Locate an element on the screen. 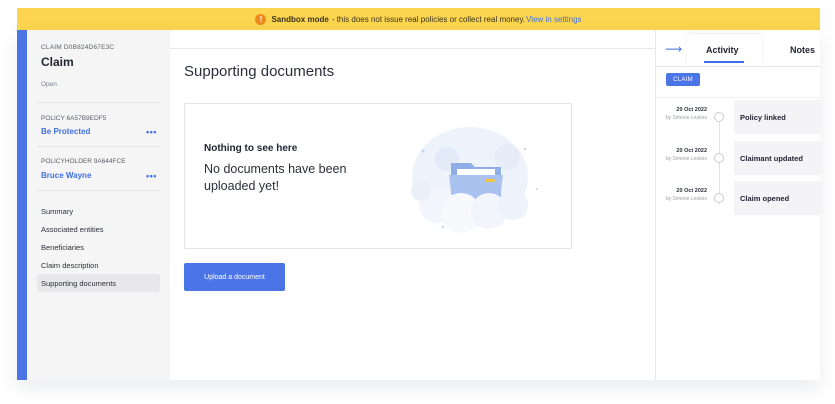 This screenshot has height=404, width=835. policyholder-label: POLICYHOLDER 9A644FCE is located at coordinates (83, 161).